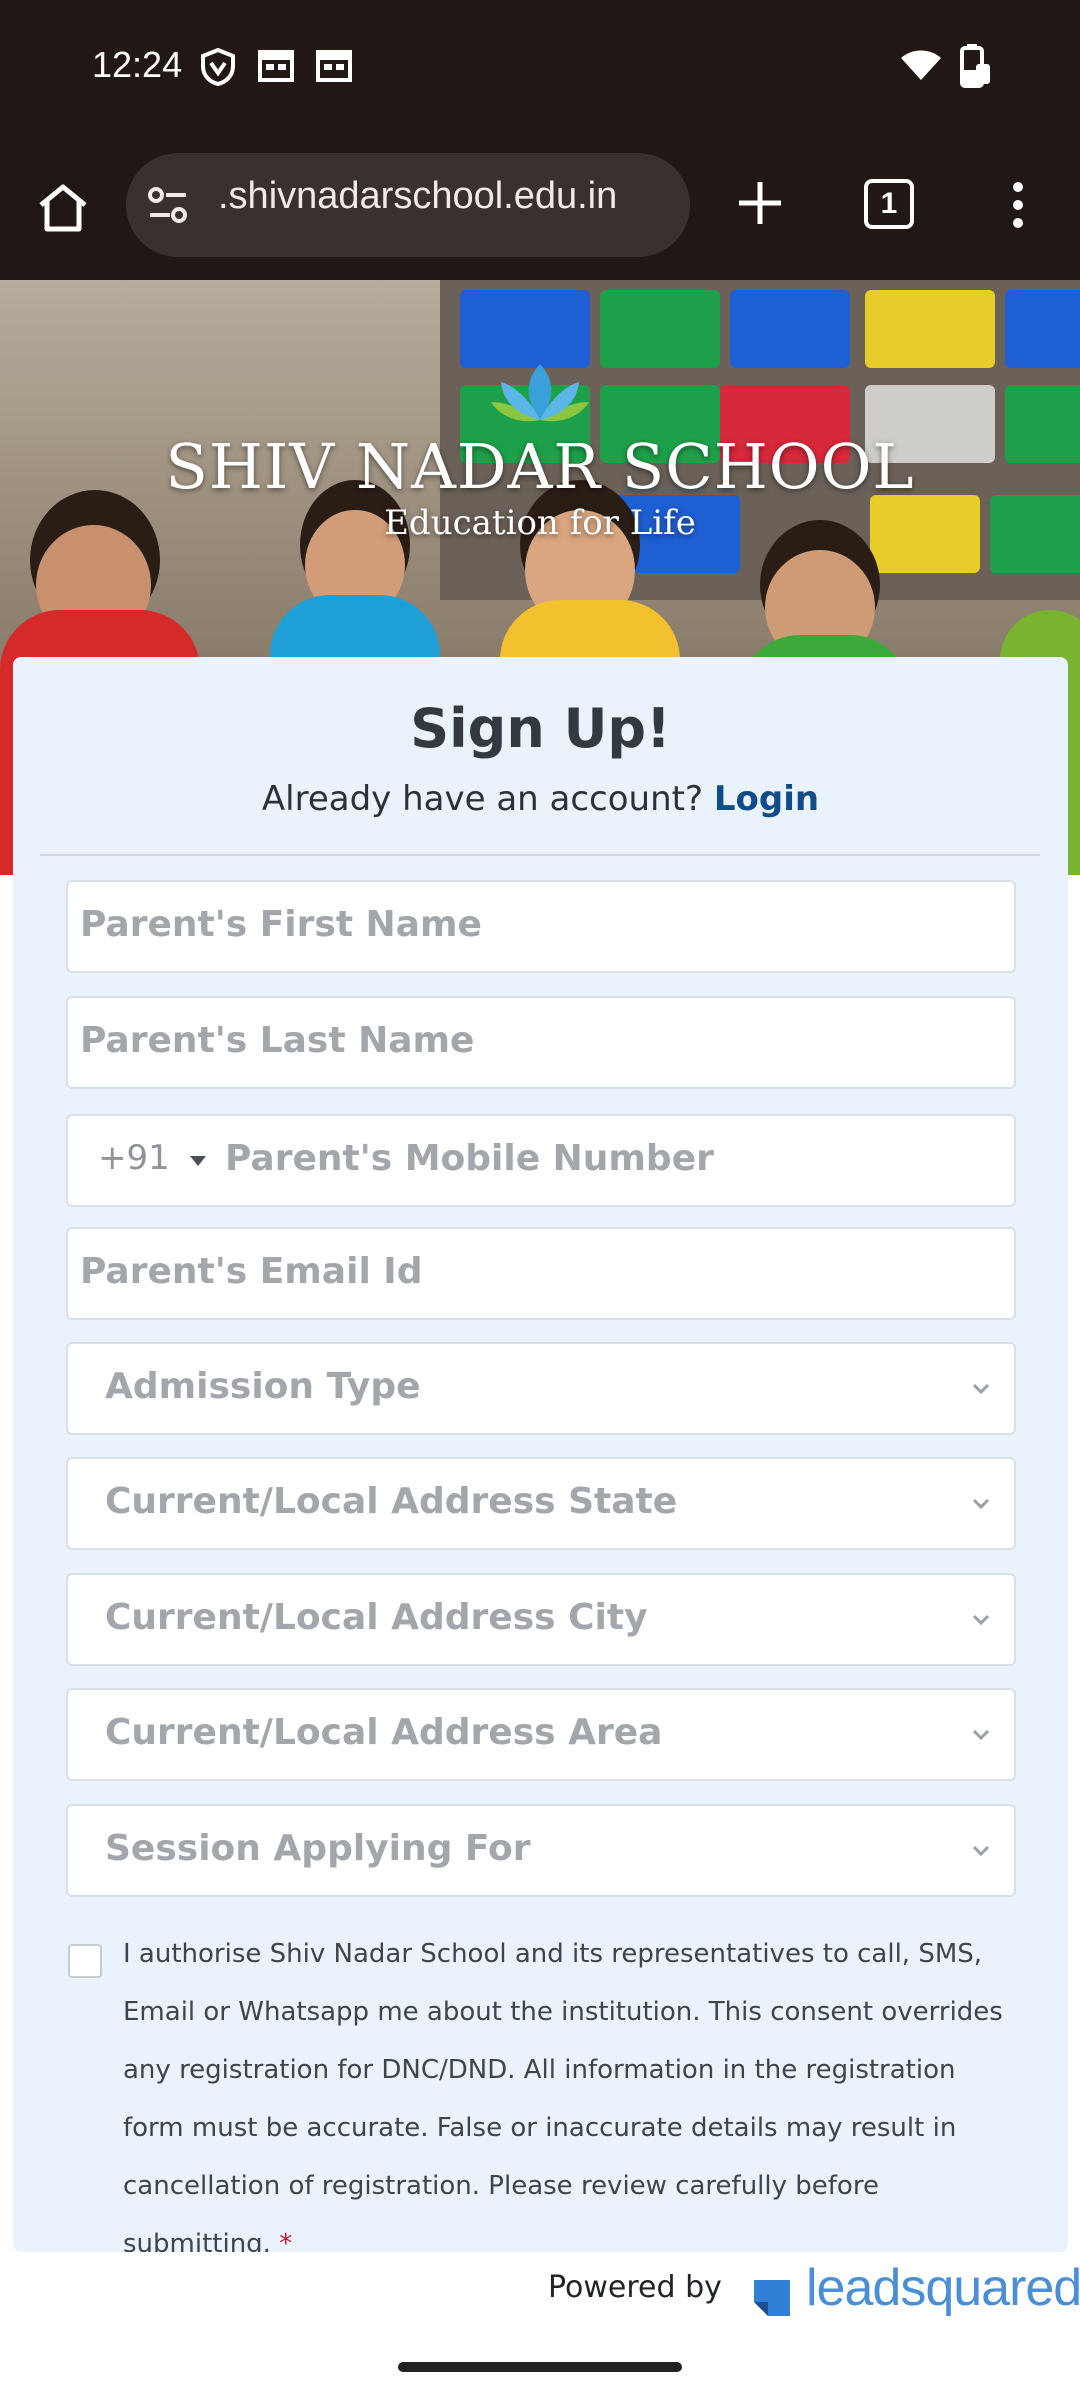  I want to click on tab-switcher-button: 1, so click(889, 204).